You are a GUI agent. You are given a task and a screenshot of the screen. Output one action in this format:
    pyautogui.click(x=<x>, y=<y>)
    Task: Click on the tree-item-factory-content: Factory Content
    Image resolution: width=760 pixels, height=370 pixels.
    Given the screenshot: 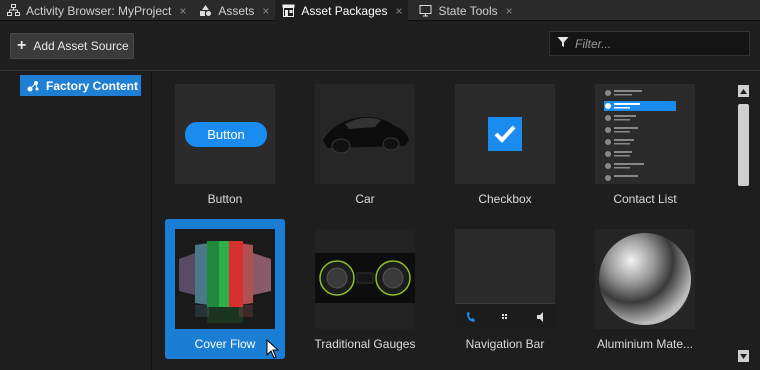 What is the action you would take?
    pyautogui.click(x=80, y=85)
    